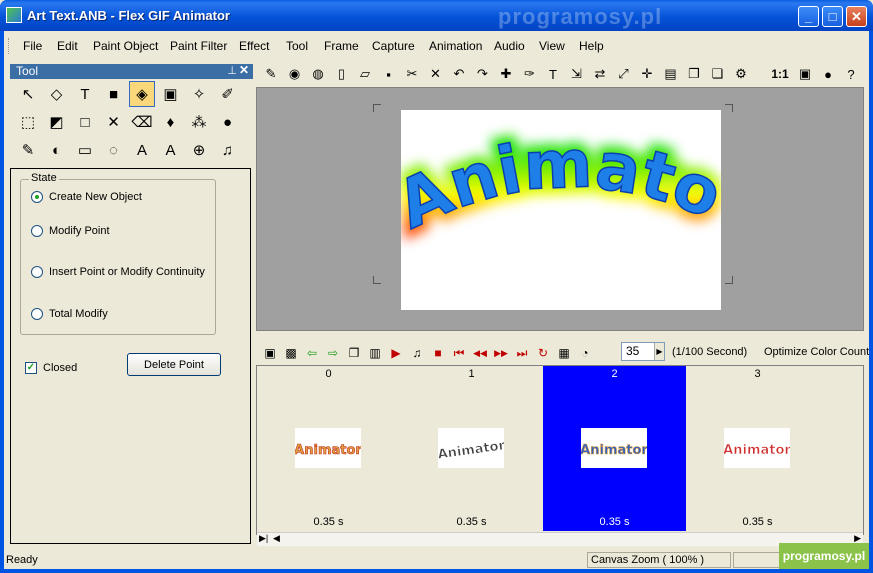 This screenshot has width=873, height=573. What do you see at coordinates (438, 353) in the screenshot?
I see `stop-icon: ■` at bounding box center [438, 353].